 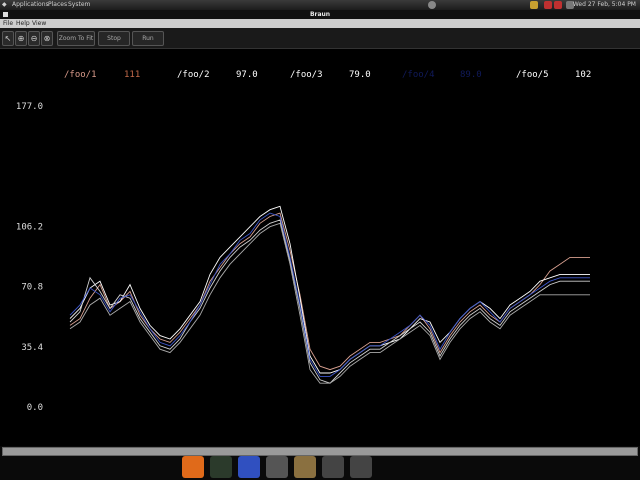 What do you see at coordinates (247, 75) in the screenshot?
I see `legend-value-2: 97.0` at bounding box center [247, 75].